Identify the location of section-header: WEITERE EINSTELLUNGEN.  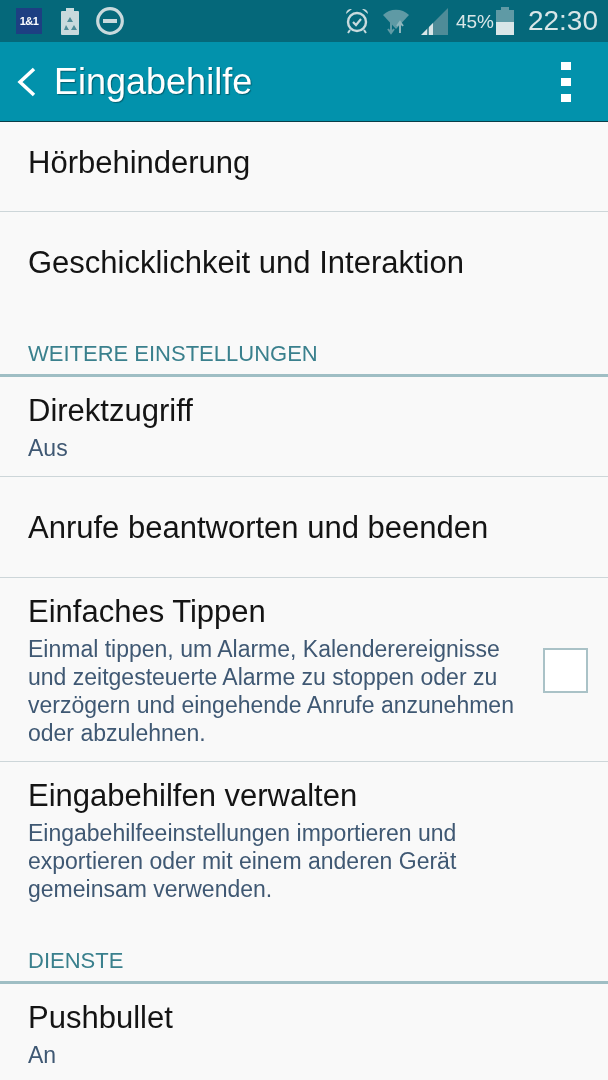
(173, 354).